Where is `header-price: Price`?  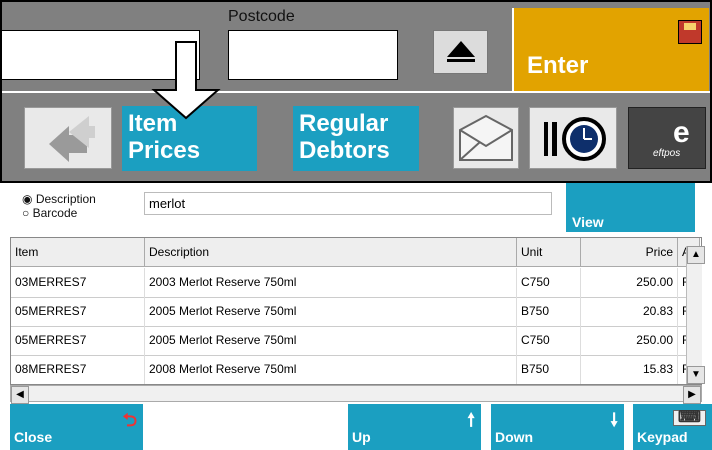
header-price: Price is located at coordinates (629, 252).